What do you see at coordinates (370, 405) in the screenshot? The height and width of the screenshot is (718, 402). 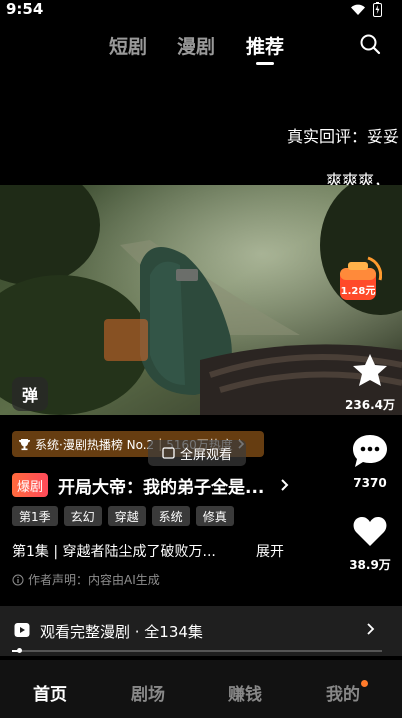 I see `like-count: 236.4万` at bounding box center [370, 405].